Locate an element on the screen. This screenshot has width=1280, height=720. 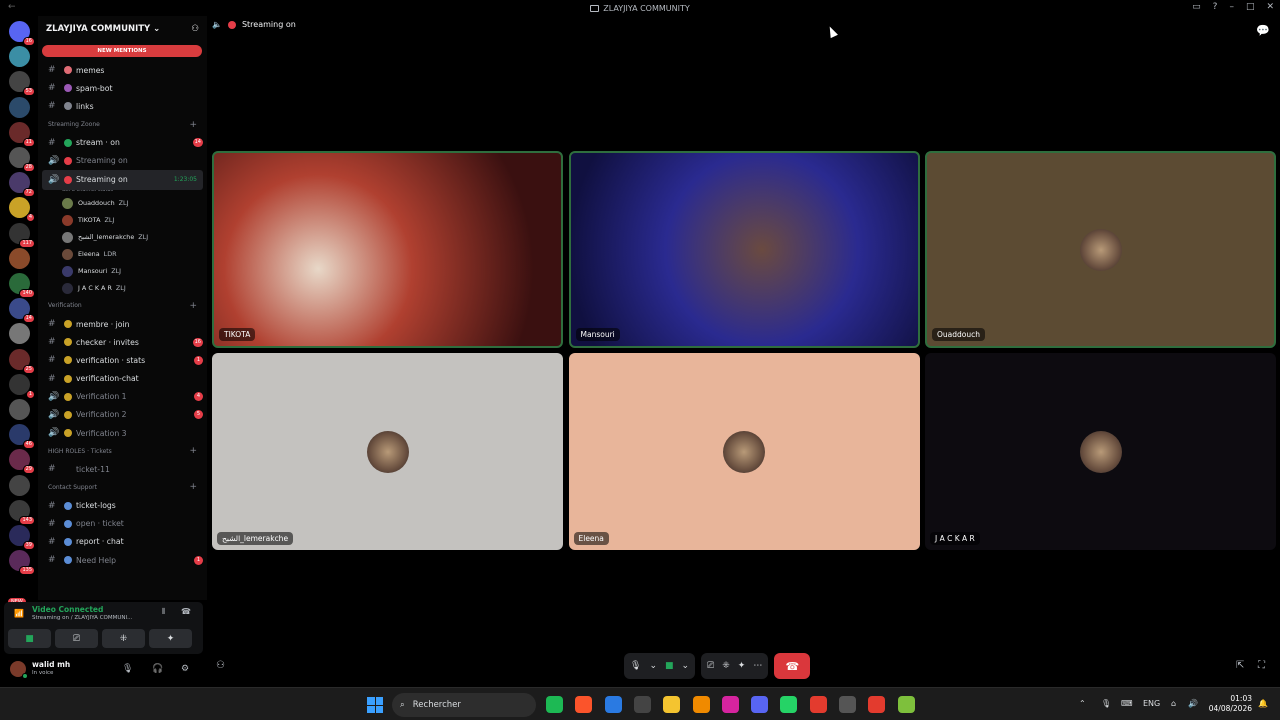
chevron-down-icon: ⌄ is located at coordinates (686, 666).